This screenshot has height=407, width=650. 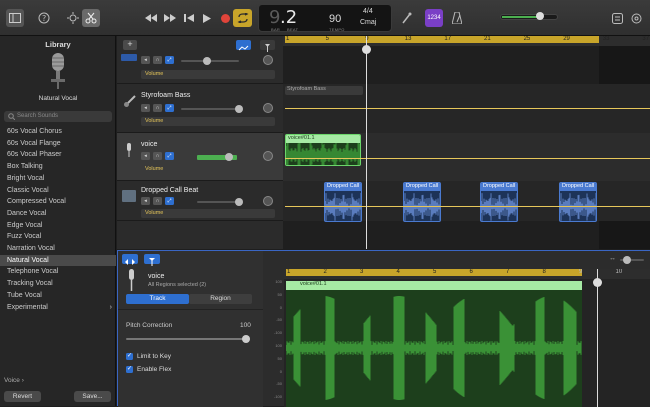 What do you see at coordinates (324, 90) in the screenshot?
I see `bass-region: Styrofoam Bass` at bounding box center [324, 90].